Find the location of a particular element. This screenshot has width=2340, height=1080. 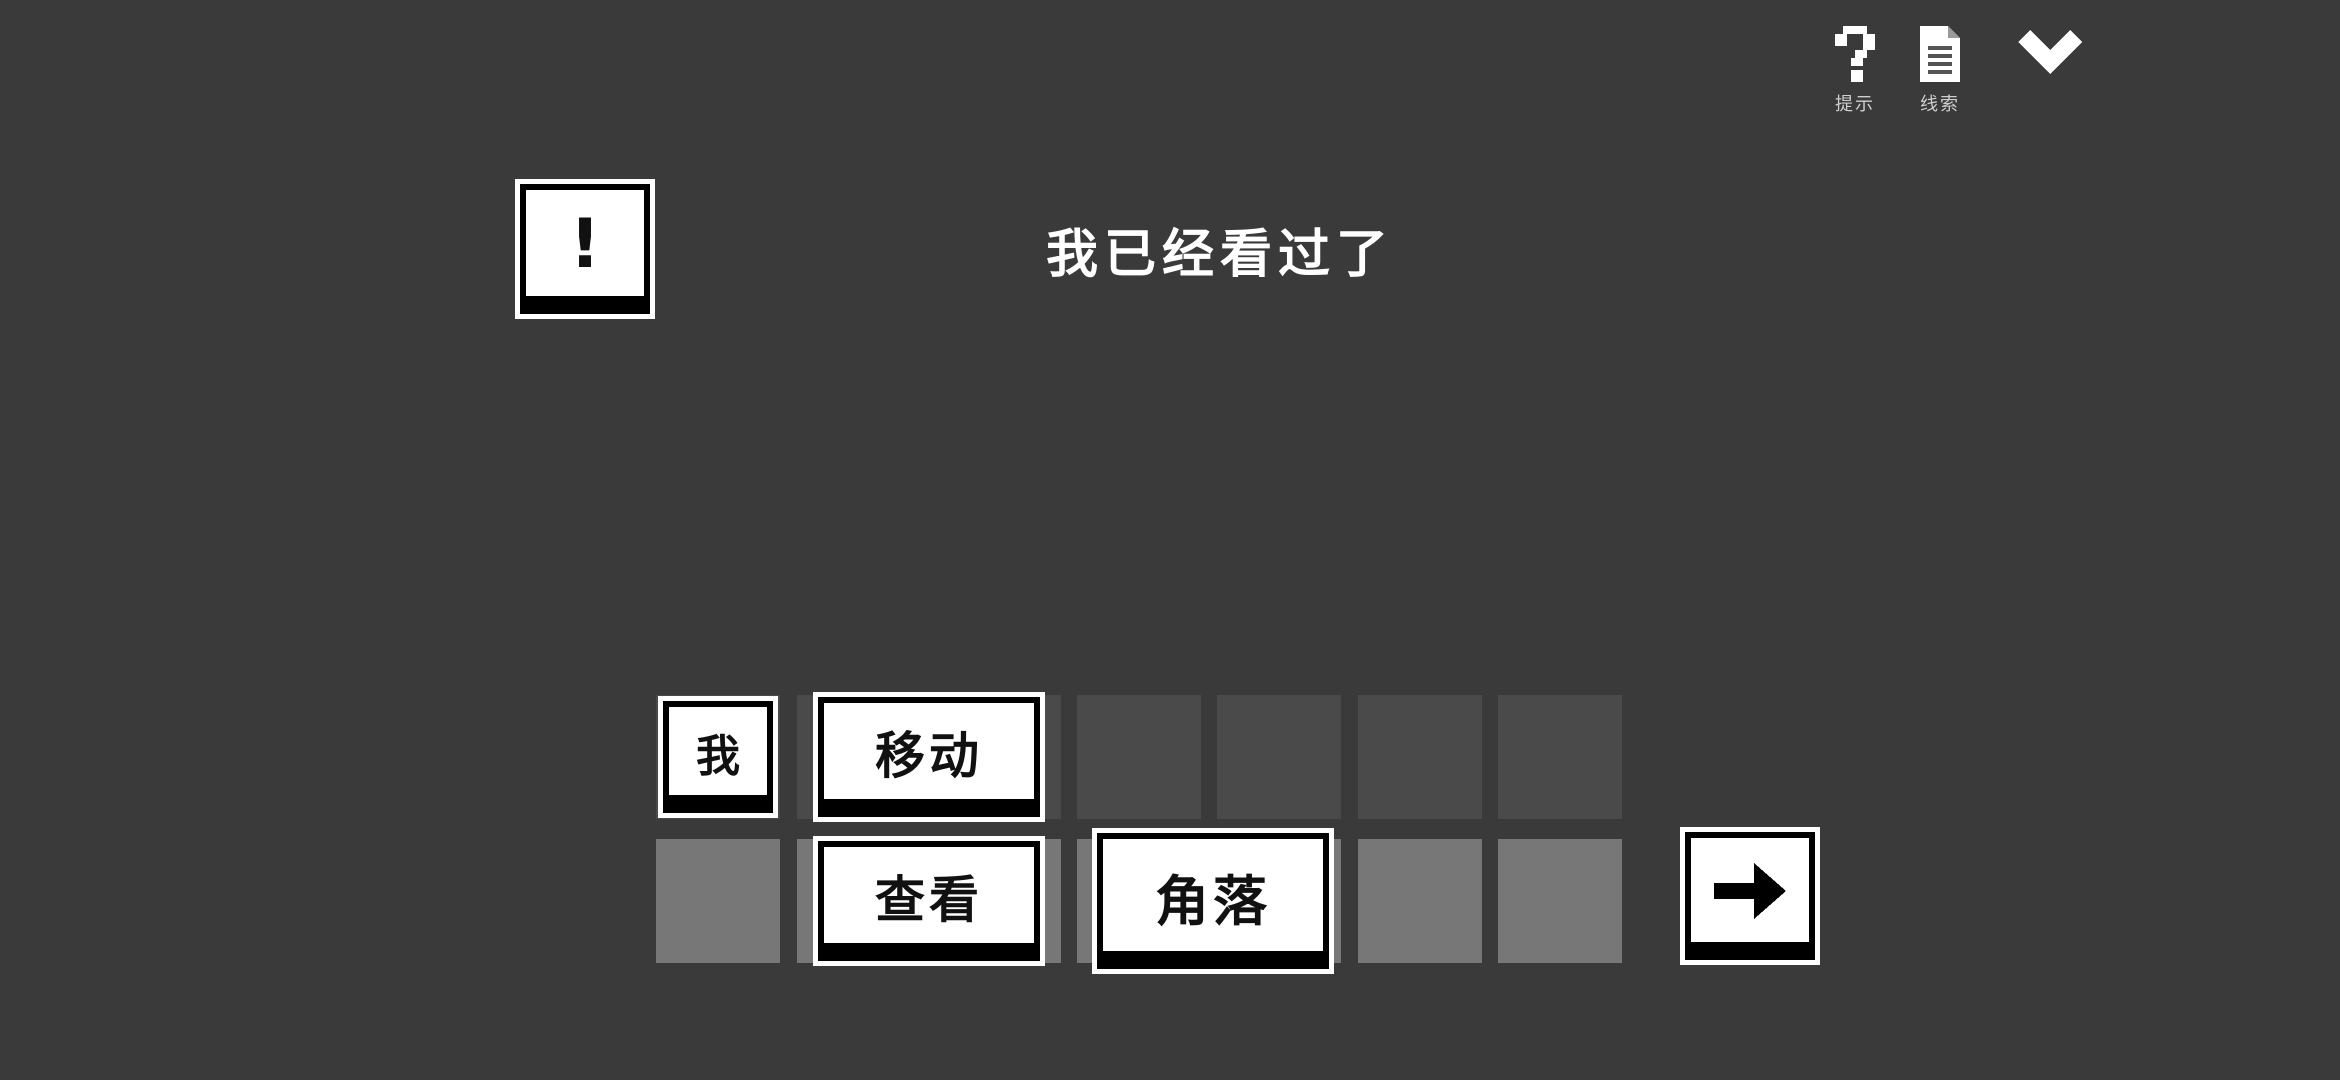

word-tile-verb-move: 移动 is located at coordinates (929, 757).